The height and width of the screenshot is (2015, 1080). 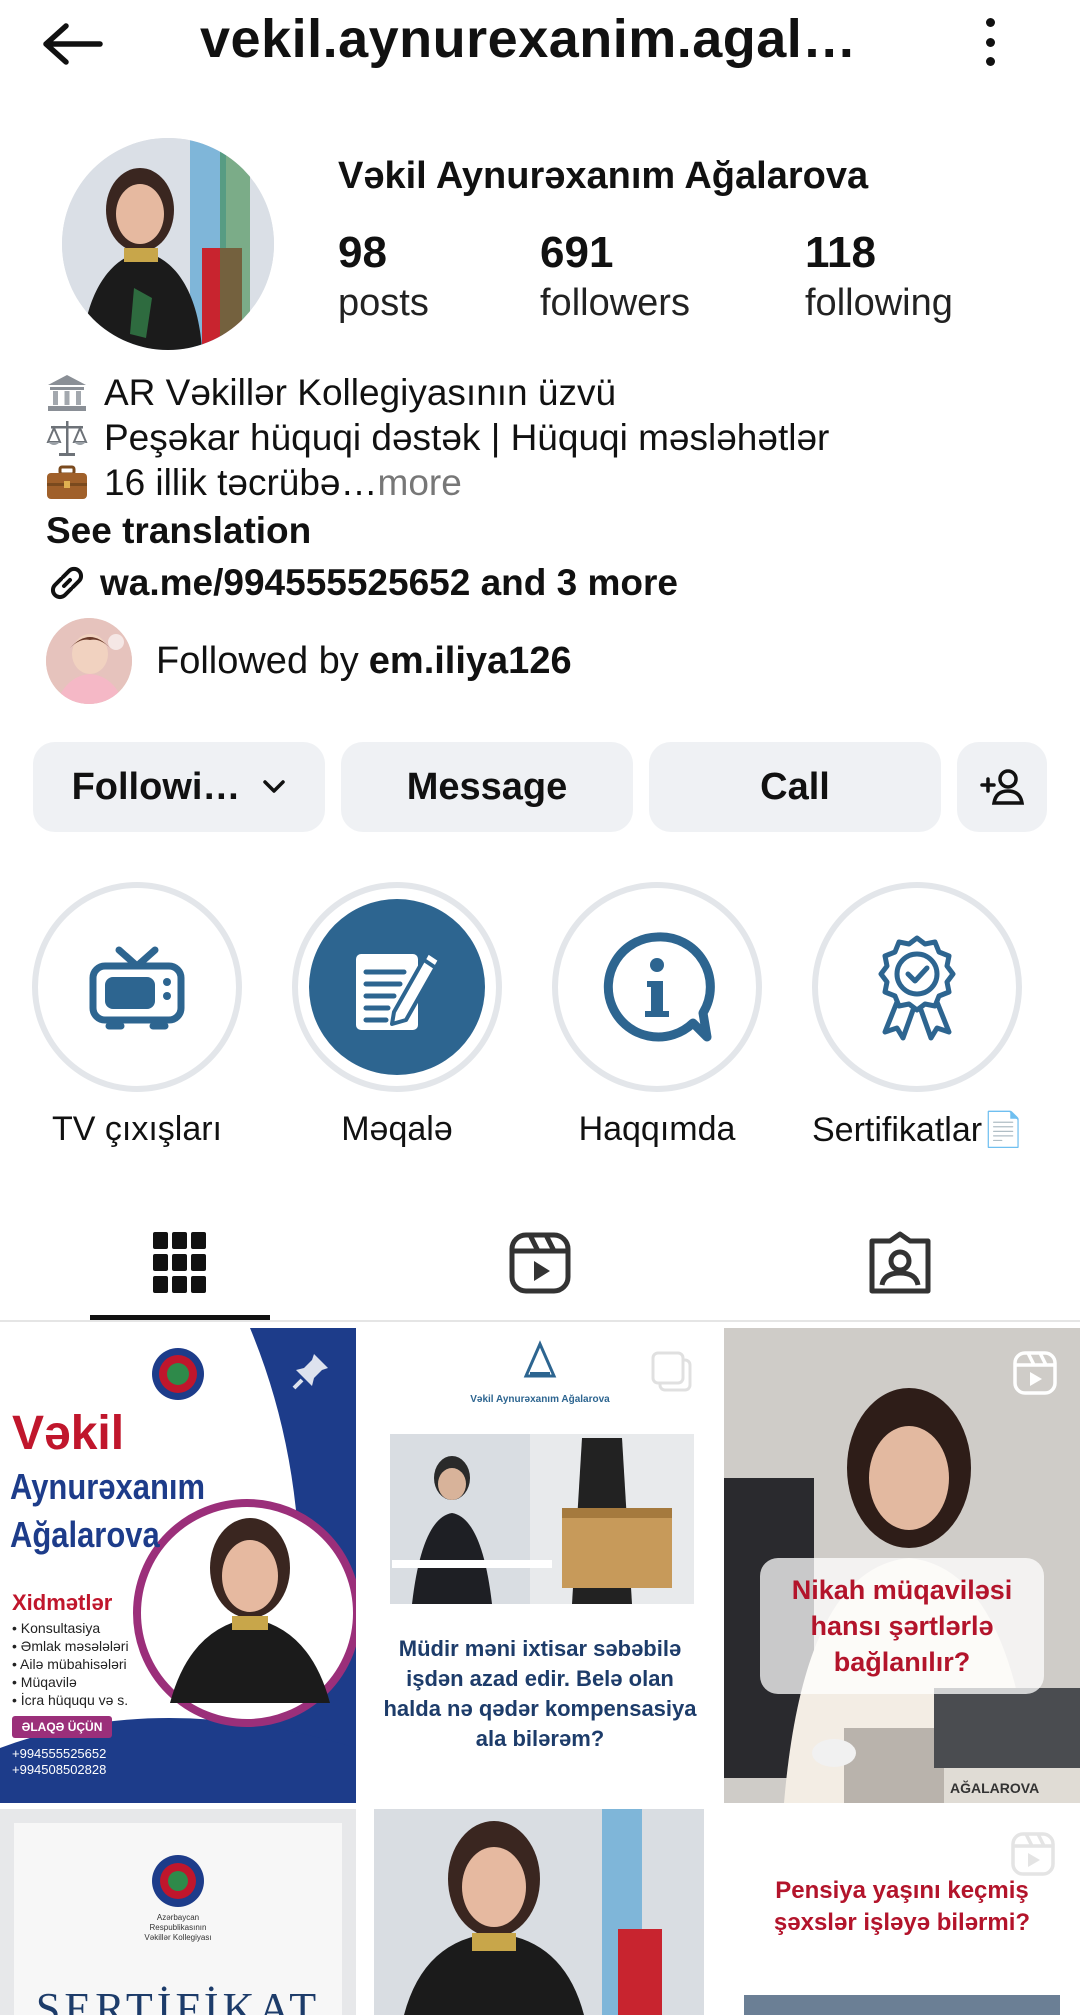 I want to click on post-1-service-item: • Əmlak məsələləri, so click(x=70, y=1646).